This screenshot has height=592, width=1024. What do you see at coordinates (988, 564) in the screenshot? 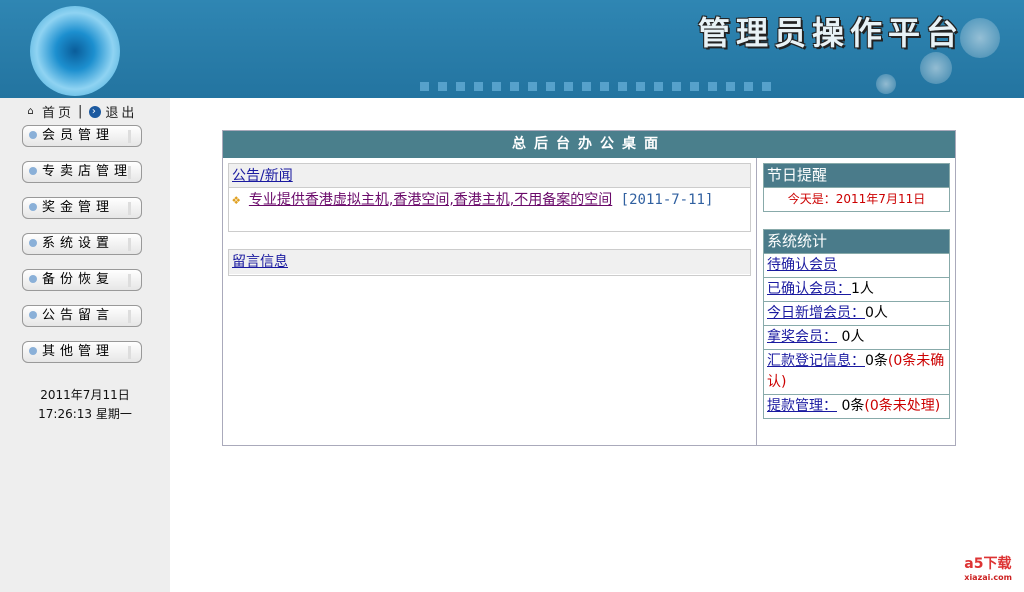
I see `watermark-brand: a5下载` at bounding box center [988, 564].